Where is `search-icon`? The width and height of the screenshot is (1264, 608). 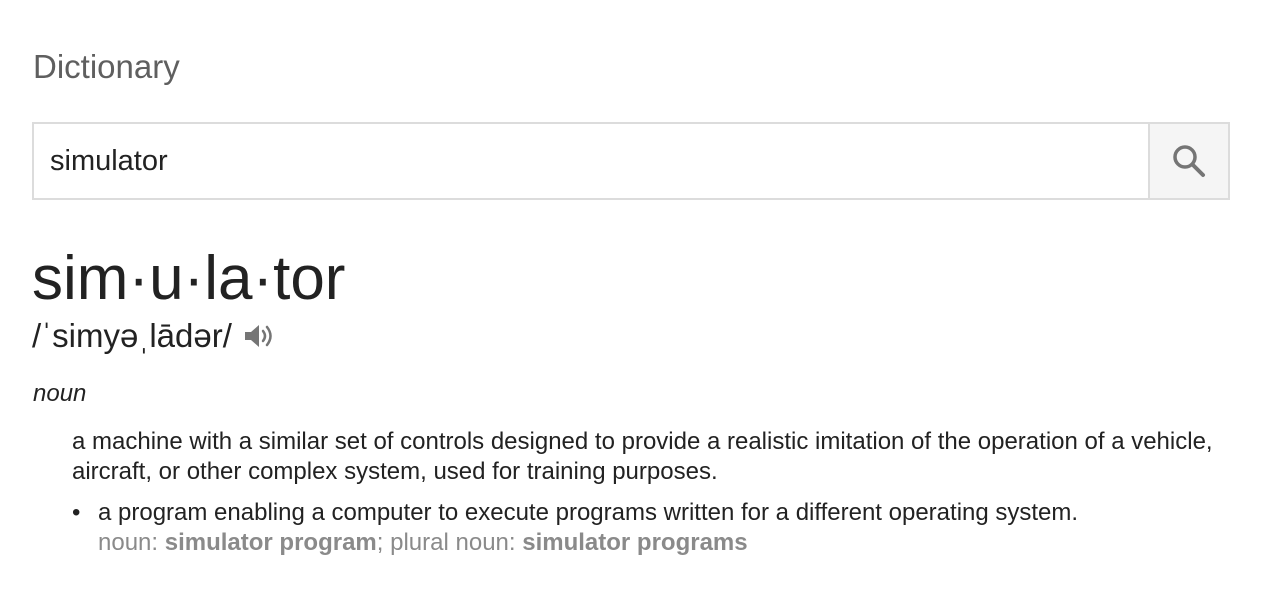 search-icon is located at coordinates (1189, 161).